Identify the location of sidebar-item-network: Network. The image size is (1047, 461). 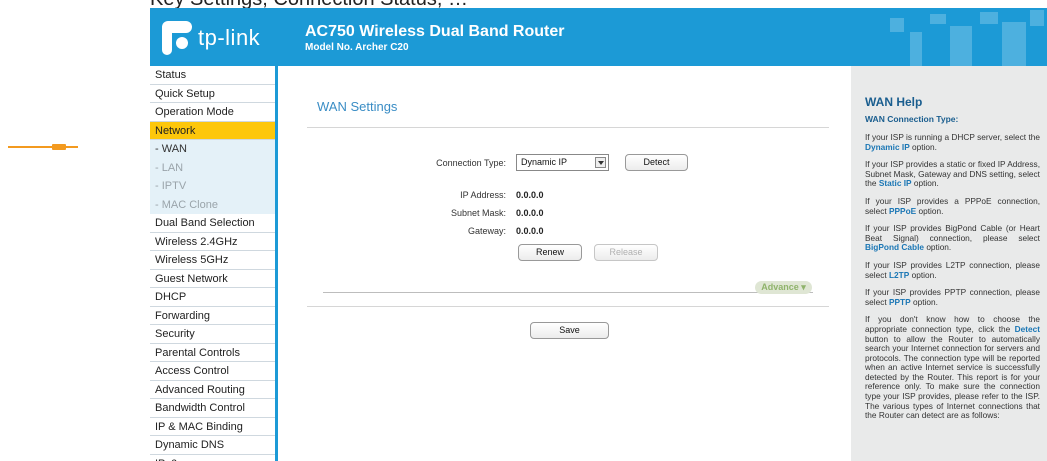
(212, 130).